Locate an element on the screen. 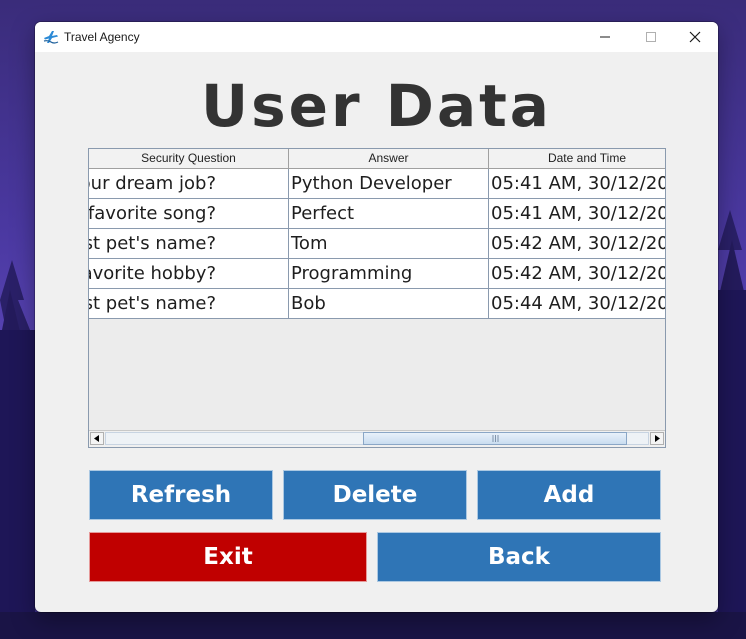 This screenshot has height=639, width=746. refresh-button: Refresh is located at coordinates (181, 495).